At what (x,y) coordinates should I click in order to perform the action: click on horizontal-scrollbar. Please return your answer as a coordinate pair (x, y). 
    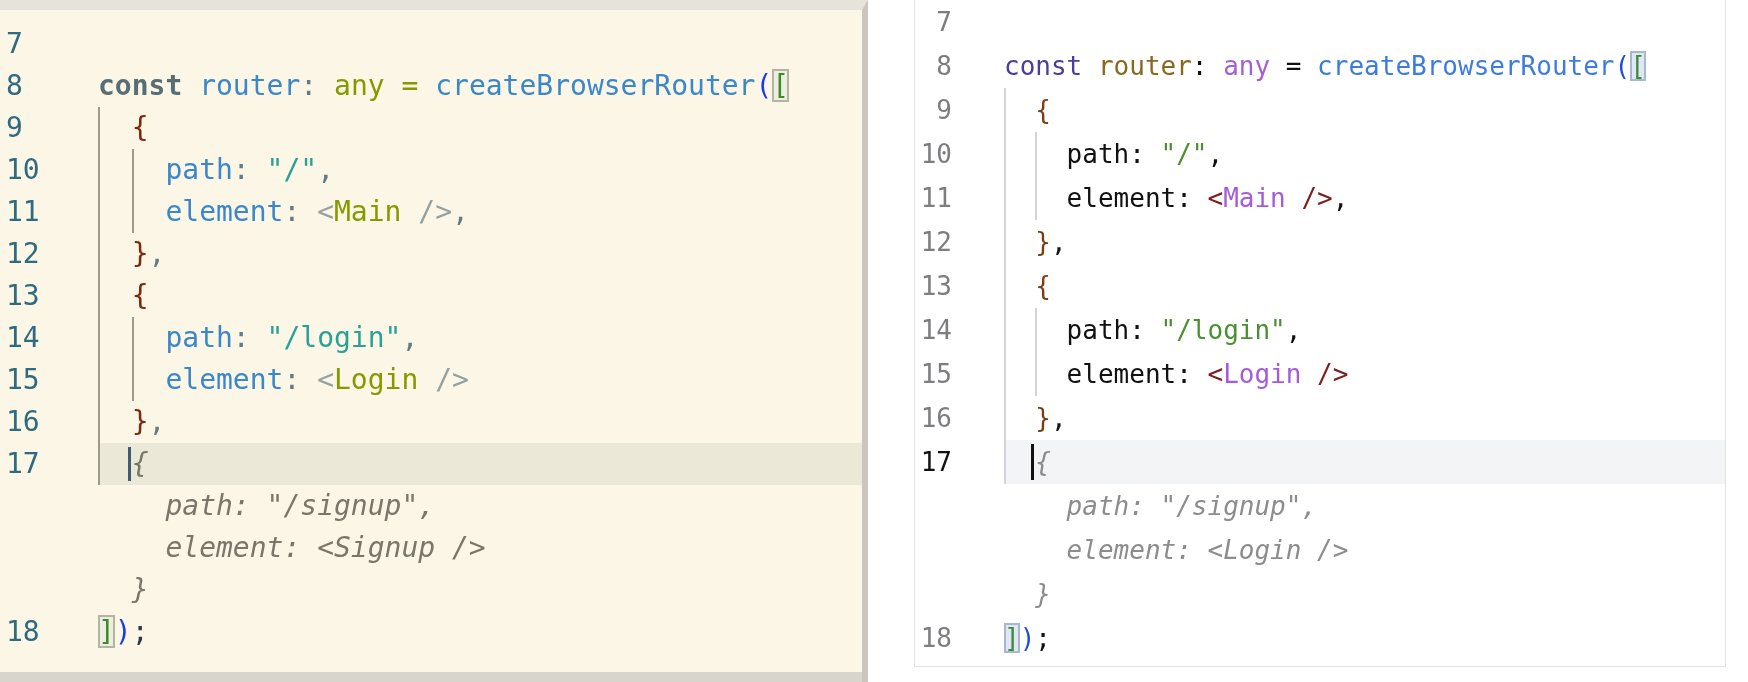
    Looking at the image, I should click on (431, 677).